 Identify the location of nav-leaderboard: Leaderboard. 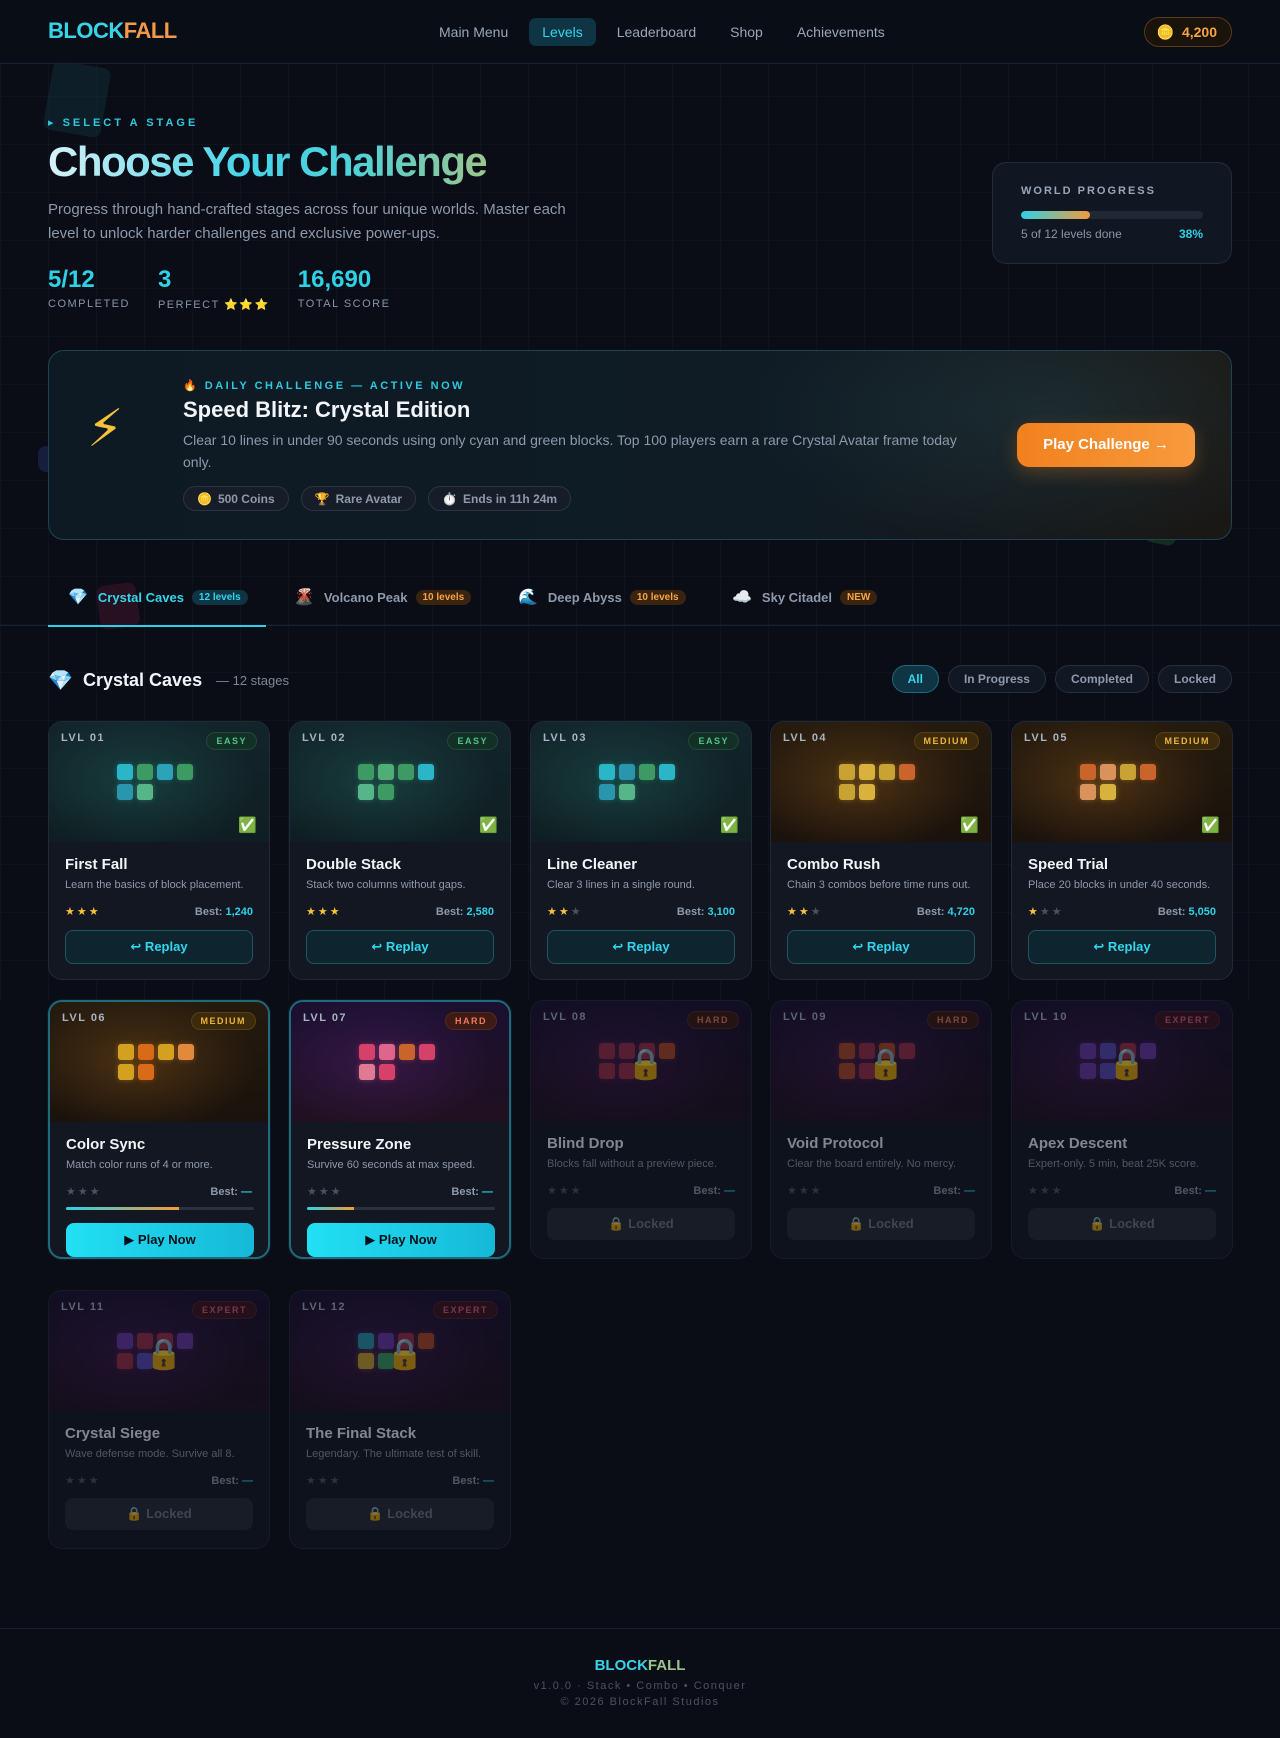
(656, 32).